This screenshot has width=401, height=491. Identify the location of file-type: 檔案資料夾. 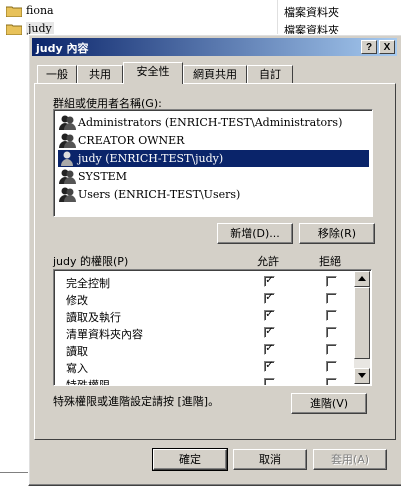
(311, 12).